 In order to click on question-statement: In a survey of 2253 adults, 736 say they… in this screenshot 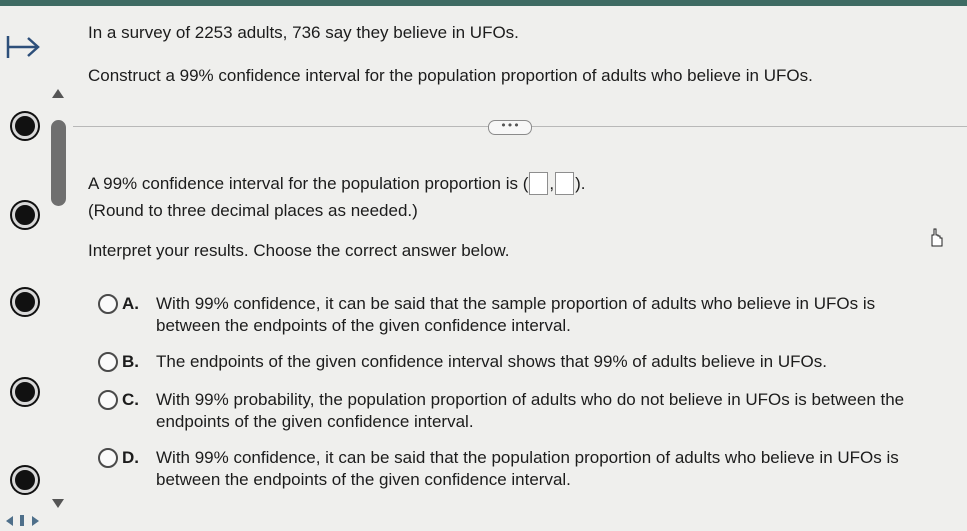, I will do `click(303, 32)`.